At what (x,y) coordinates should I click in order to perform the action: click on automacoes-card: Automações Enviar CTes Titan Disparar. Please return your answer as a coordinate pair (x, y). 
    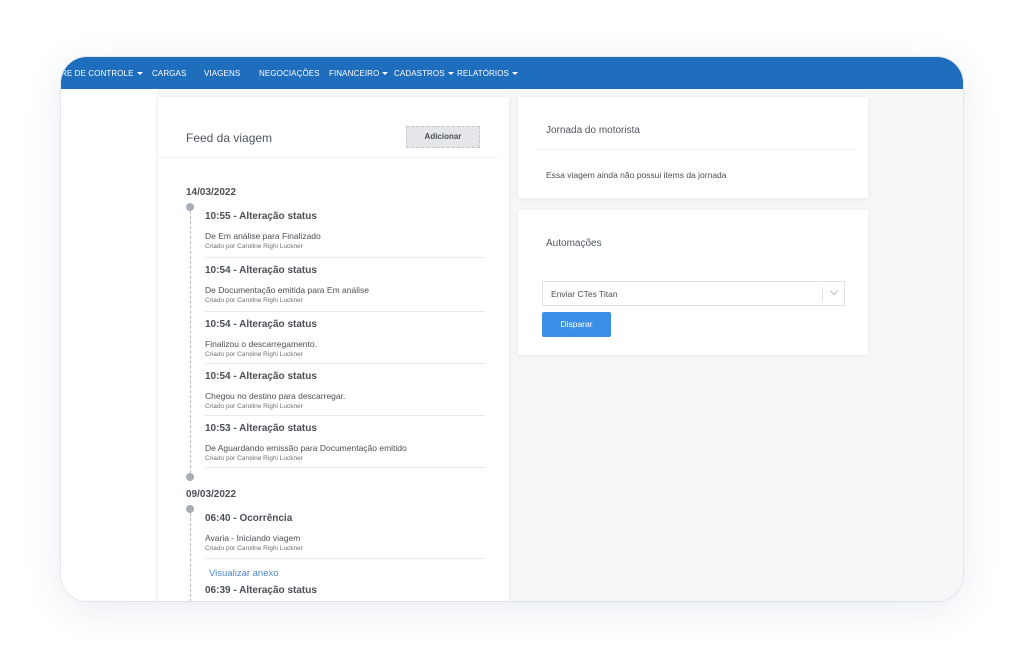
    Looking at the image, I should click on (693, 282).